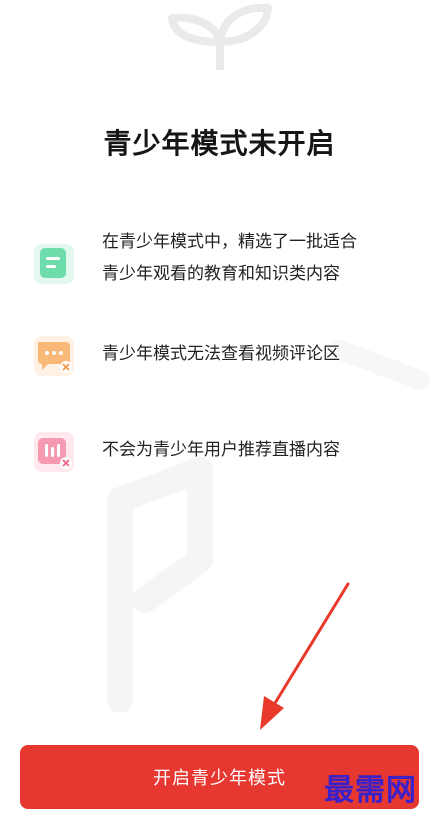 The image size is (439, 820). What do you see at coordinates (221, 450) in the screenshot?
I see `feature-text-line: 不会为青少年用户推荐直播内容` at bounding box center [221, 450].